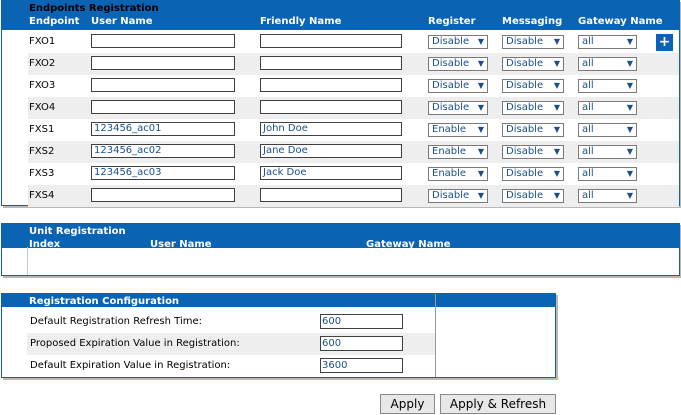 Image resolution: width=681 pixels, height=415 pixels. I want to click on endpoint-row-fxo3: FXO3 Disable ▼ Disable ▼ all ▼, so click(353, 86).